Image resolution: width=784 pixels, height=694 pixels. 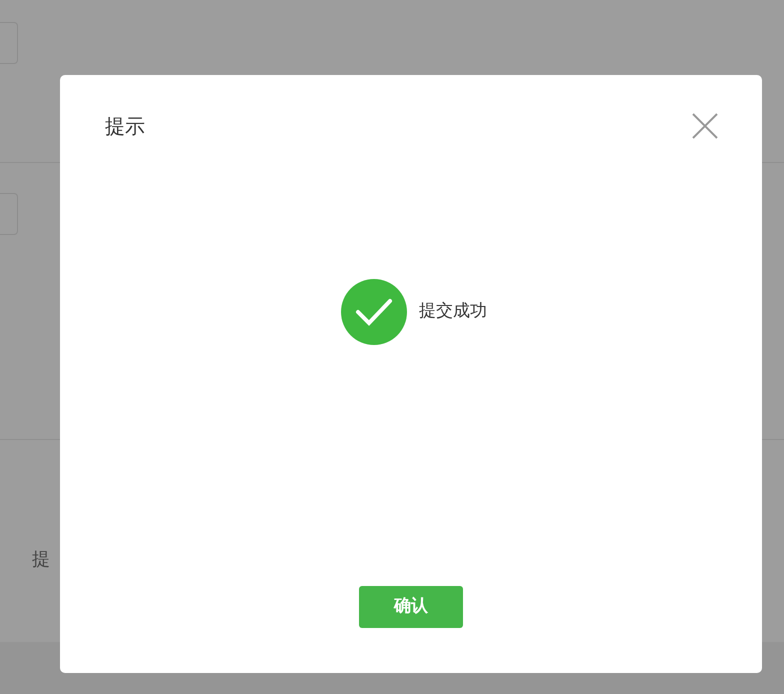 I want to click on dialog-title: 提示, so click(x=125, y=126).